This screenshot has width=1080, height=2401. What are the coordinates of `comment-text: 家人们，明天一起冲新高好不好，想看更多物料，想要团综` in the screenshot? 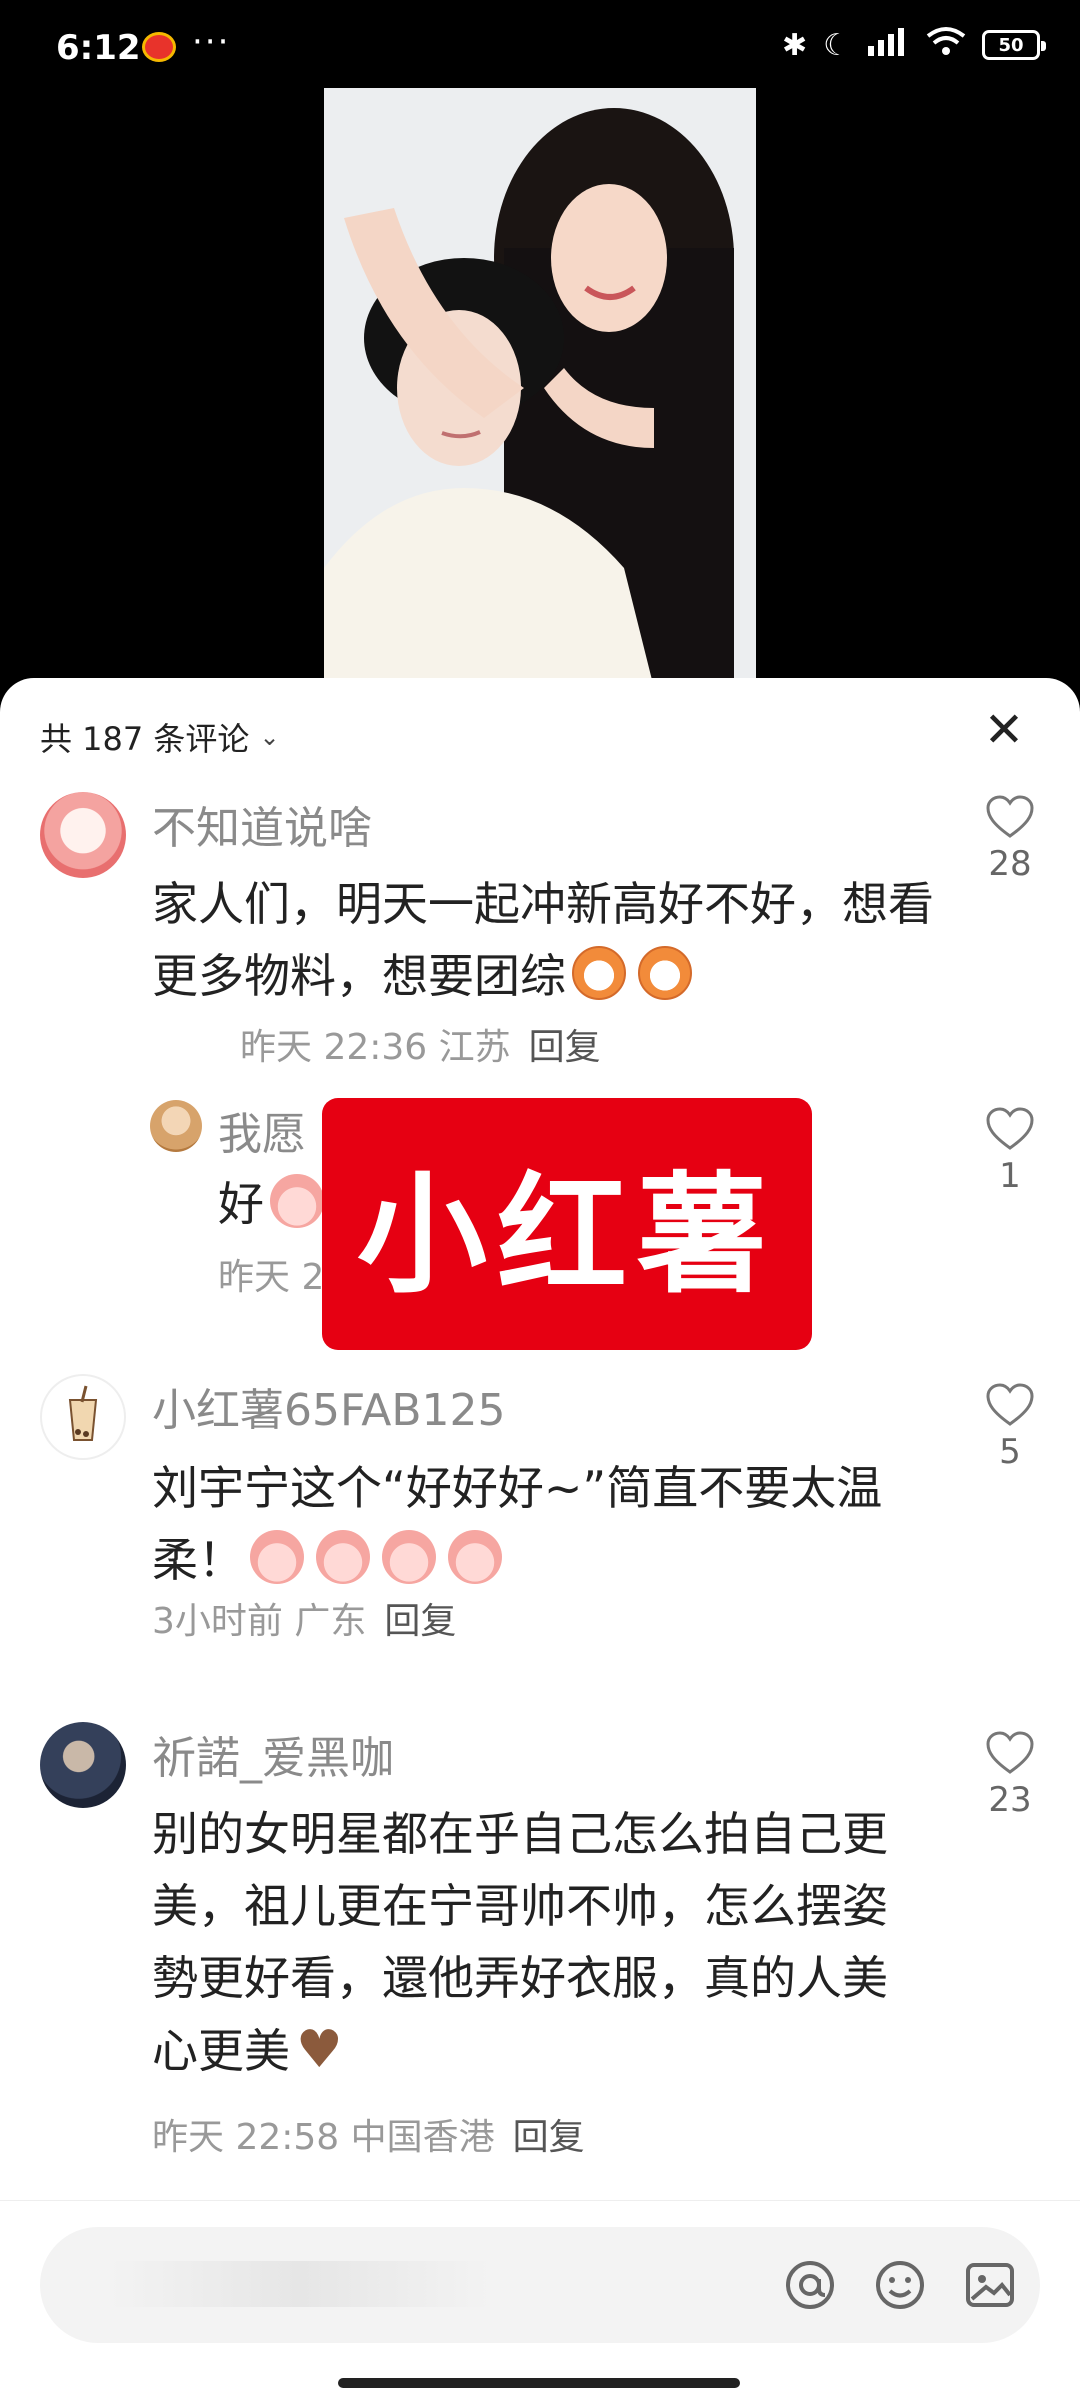 It's located at (562, 940).